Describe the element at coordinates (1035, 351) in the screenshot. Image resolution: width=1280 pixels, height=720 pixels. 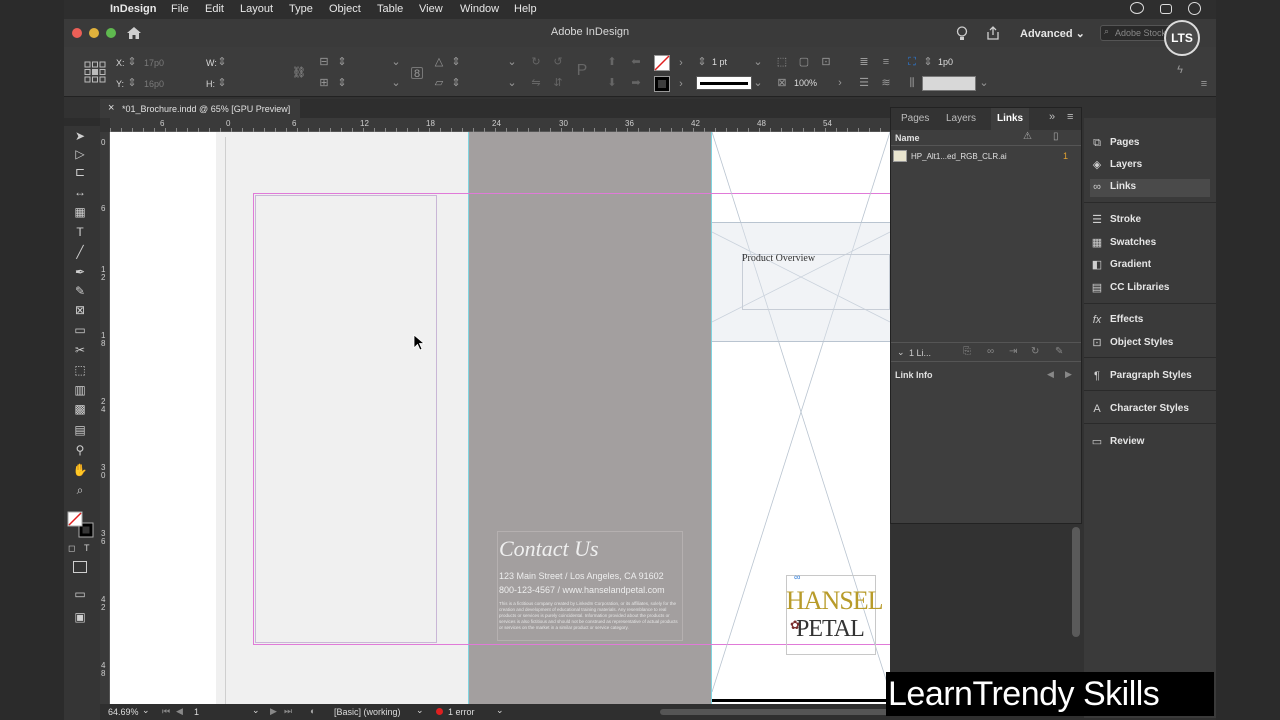
I see `update-link-icon: ↻` at that location.